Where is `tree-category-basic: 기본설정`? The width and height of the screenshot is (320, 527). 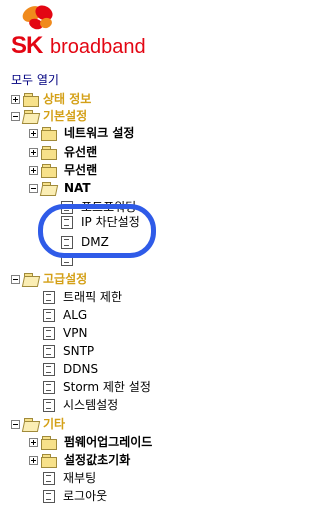
tree-category-basic: 기본설정 is located at coordinates (106, 117).